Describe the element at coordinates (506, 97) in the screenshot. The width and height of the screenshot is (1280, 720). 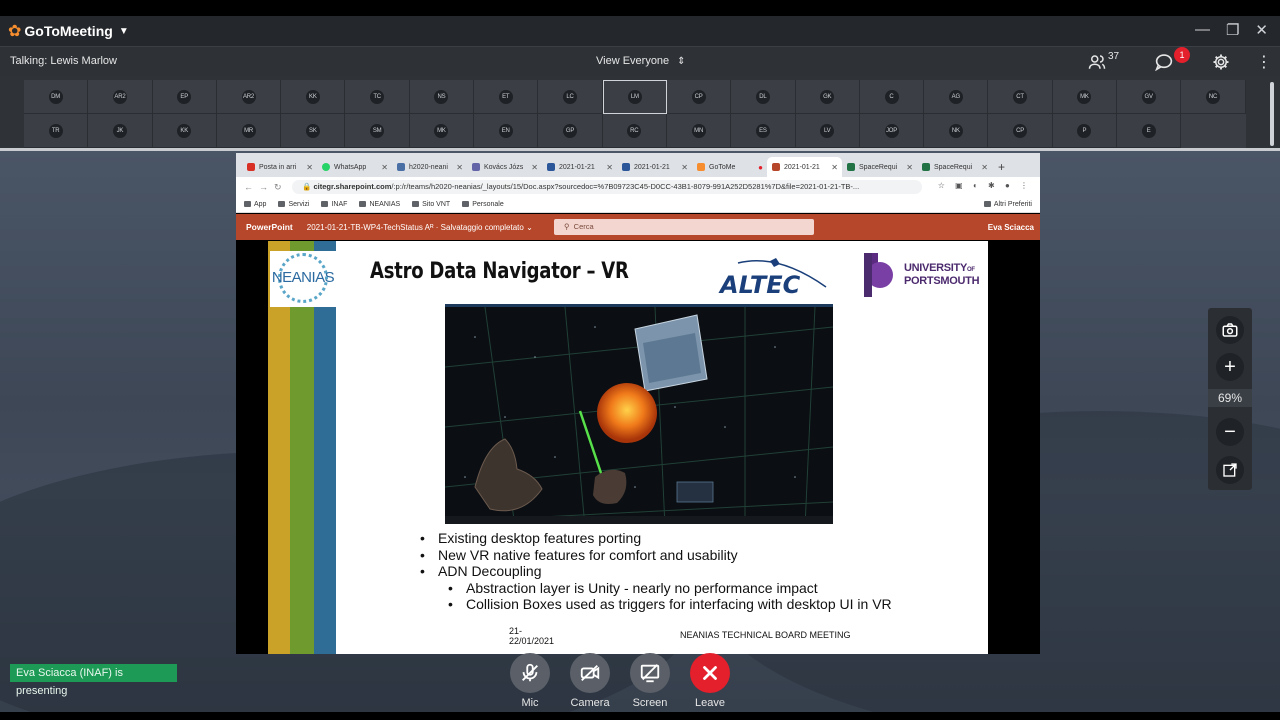
I see `participant-tile: ET` at that location.